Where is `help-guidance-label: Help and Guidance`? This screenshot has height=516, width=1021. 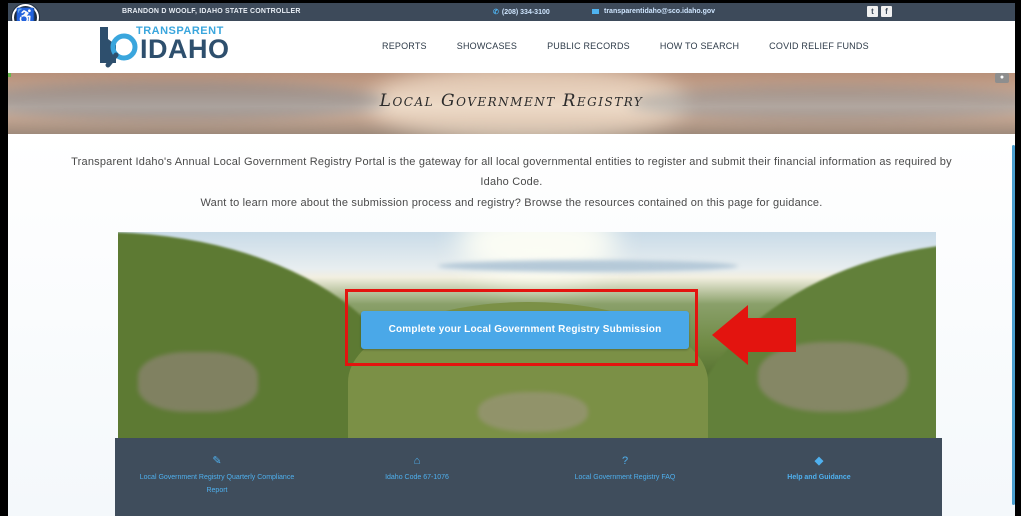 help-guidance-label: Help and Guidance is located at coordinates (819, 477).